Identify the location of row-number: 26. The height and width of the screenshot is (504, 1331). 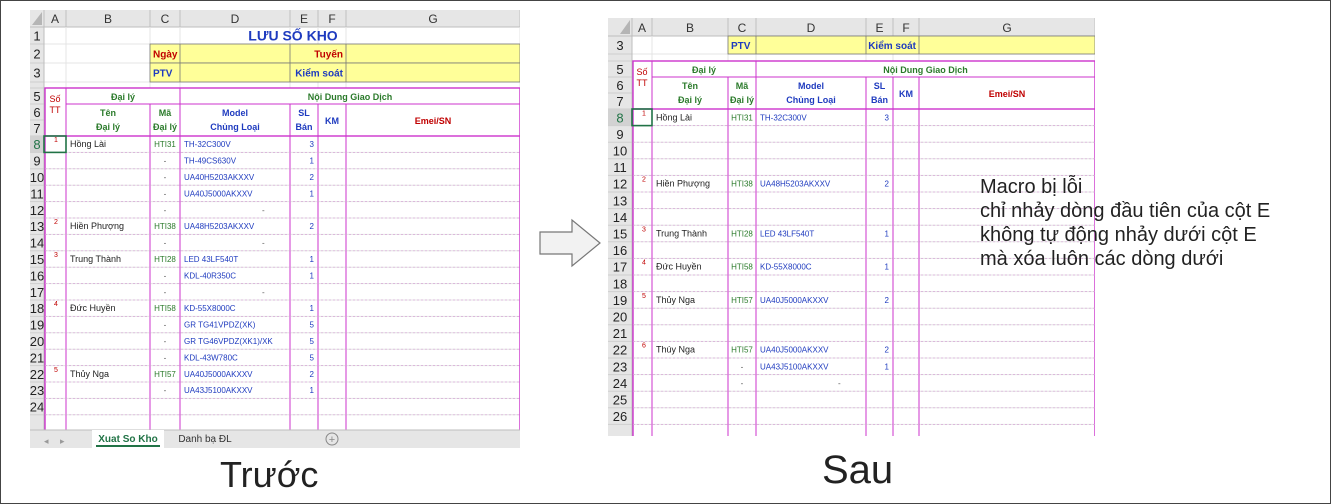
(620, 416).